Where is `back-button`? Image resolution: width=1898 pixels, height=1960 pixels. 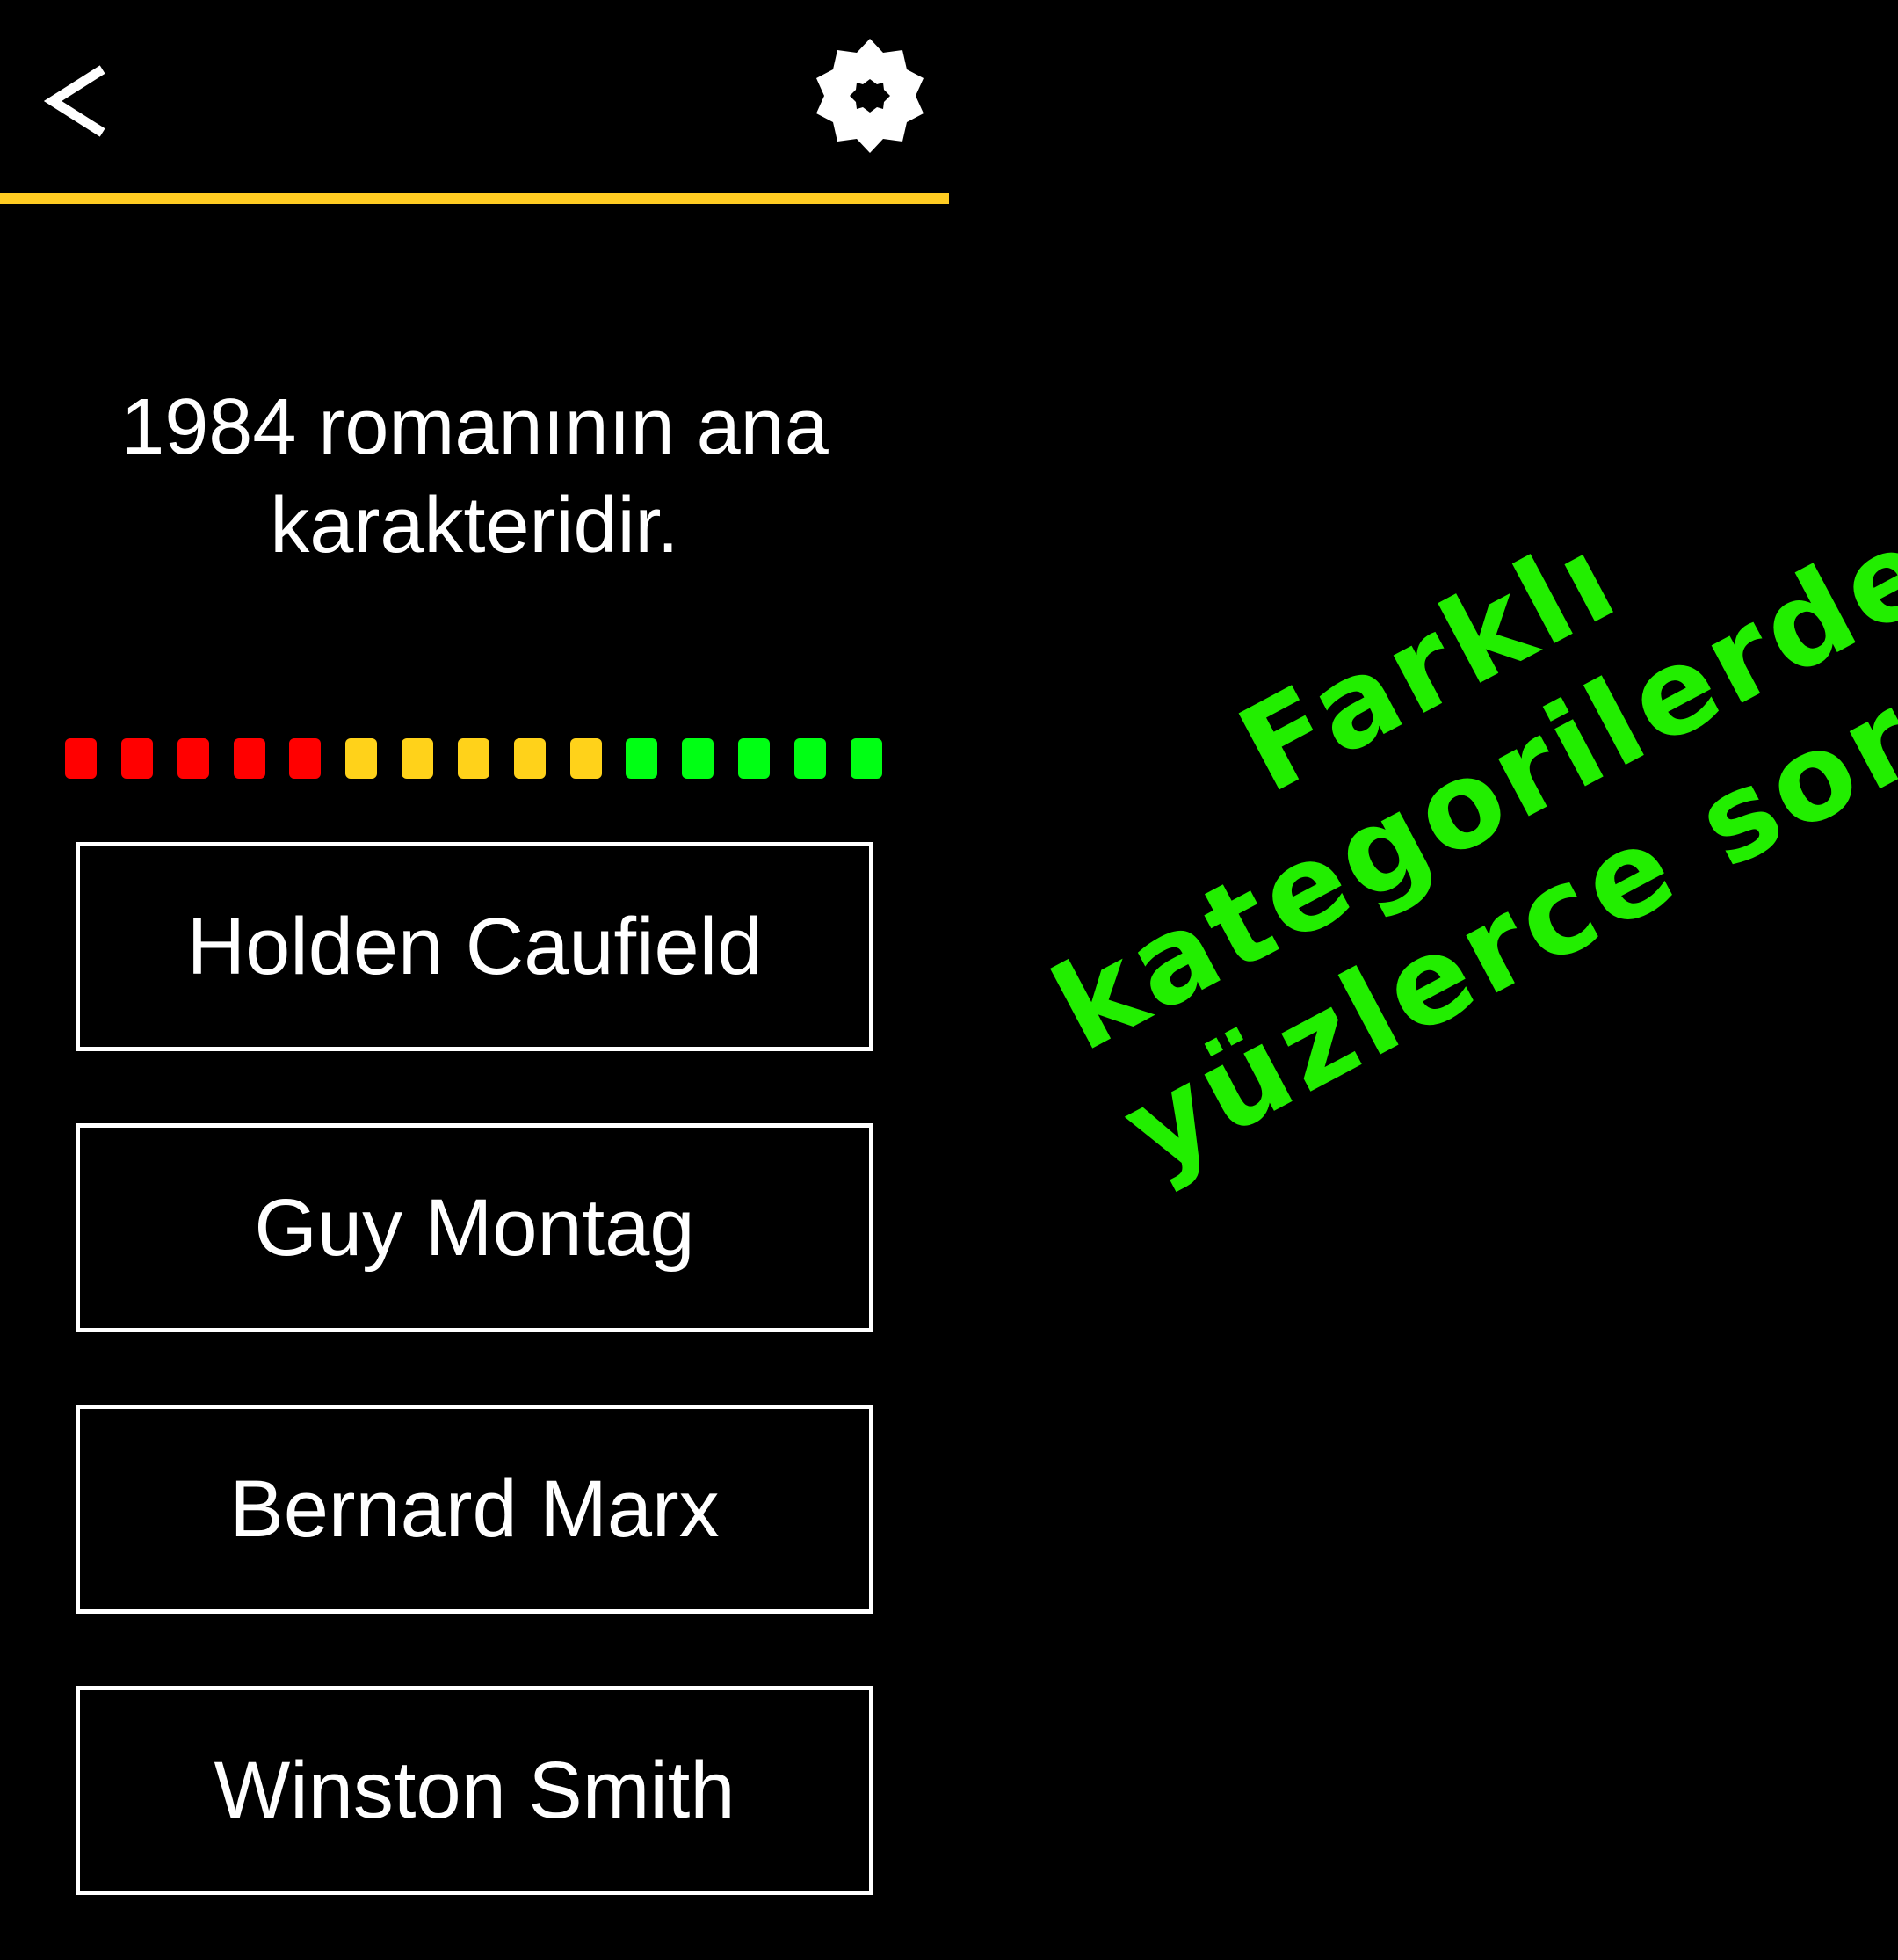 back-button is located at coordinates (74, 101).